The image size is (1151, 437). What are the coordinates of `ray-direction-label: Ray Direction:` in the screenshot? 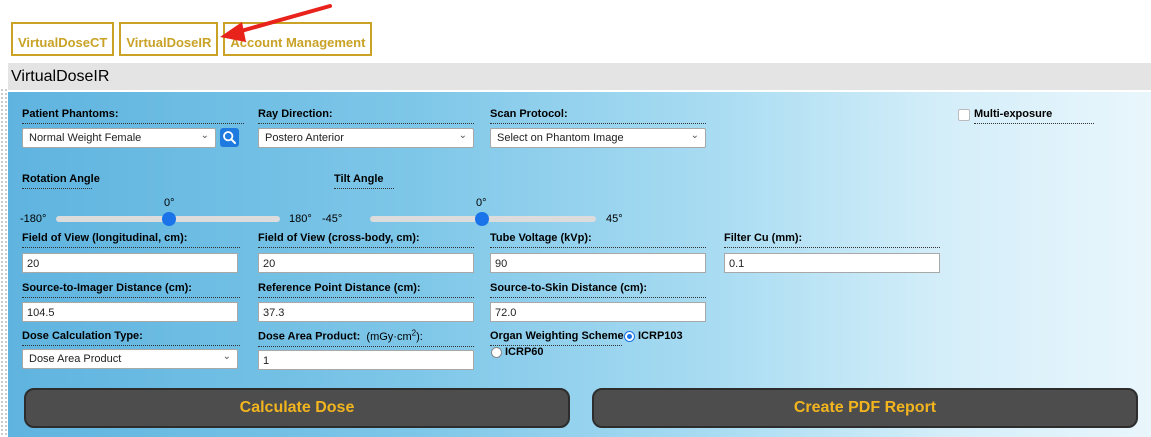 It's located at (366, 116).